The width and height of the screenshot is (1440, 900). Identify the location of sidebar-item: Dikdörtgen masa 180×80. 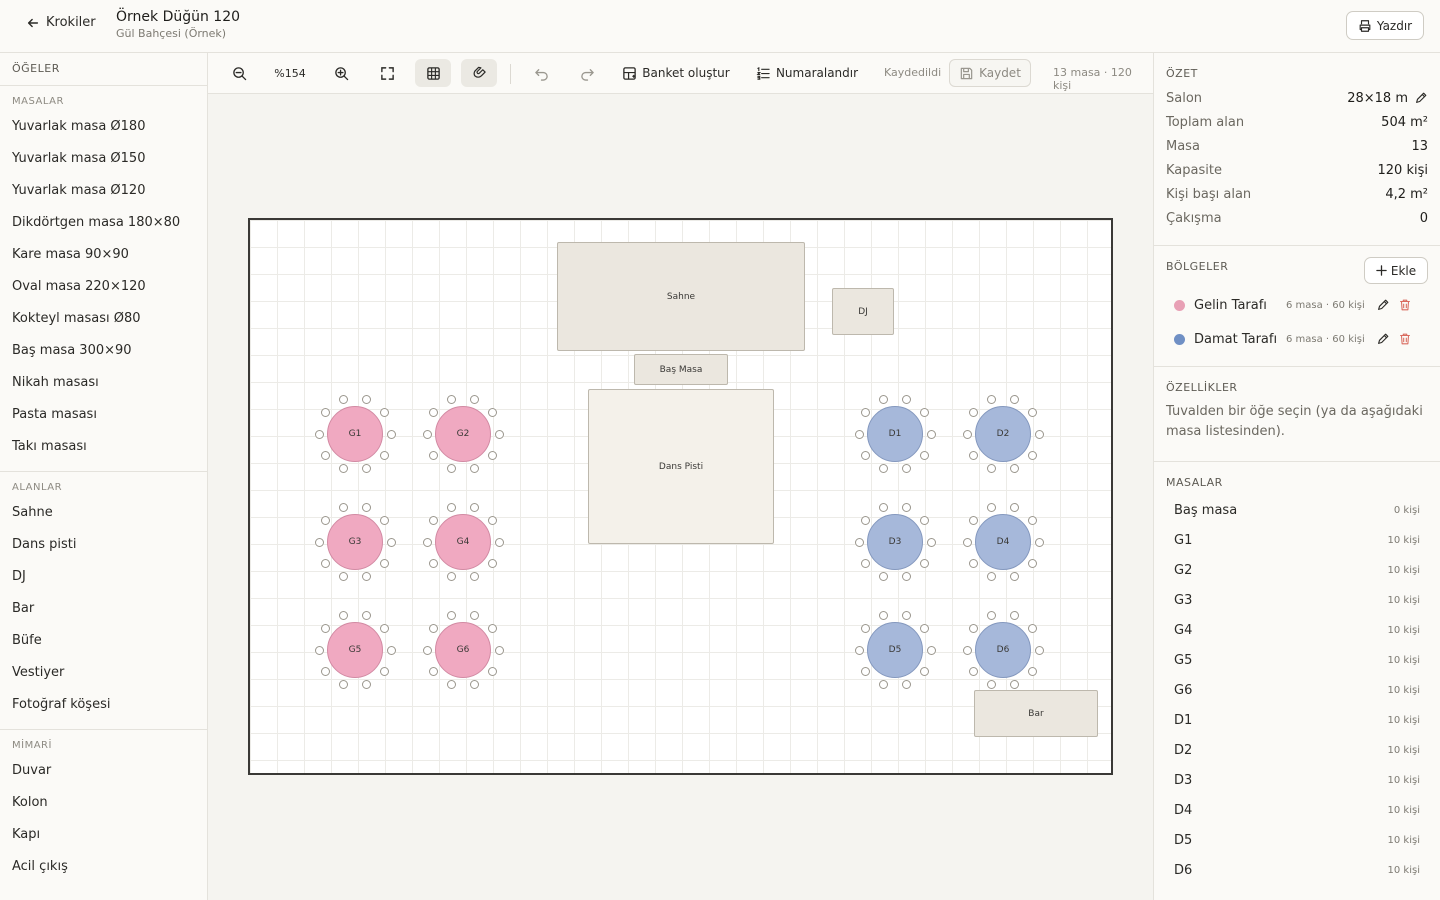
(103, 223).